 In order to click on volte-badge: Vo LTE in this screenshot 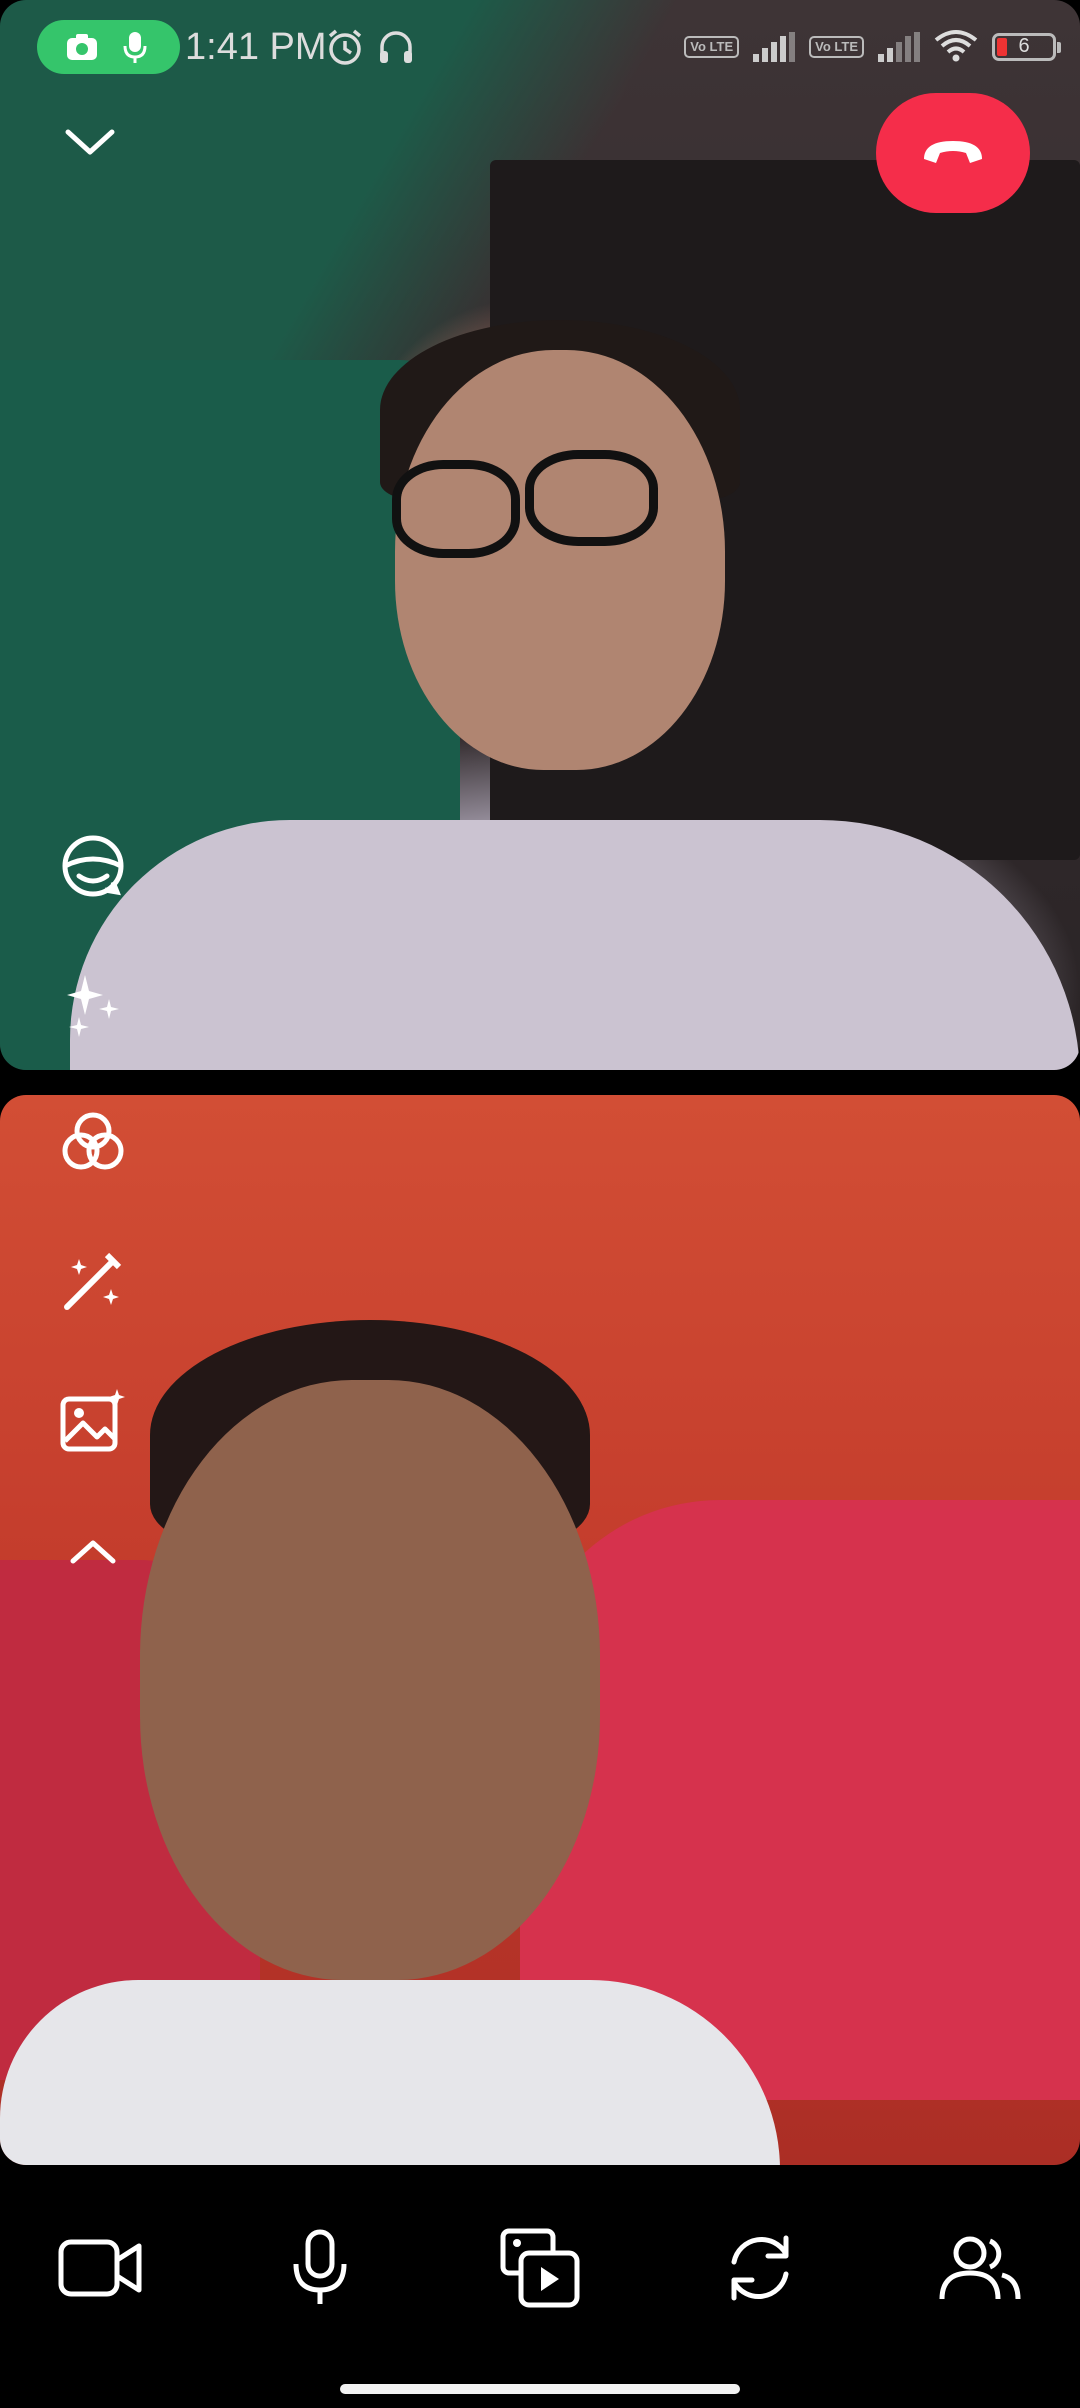, I will do `click(712, 47)`.